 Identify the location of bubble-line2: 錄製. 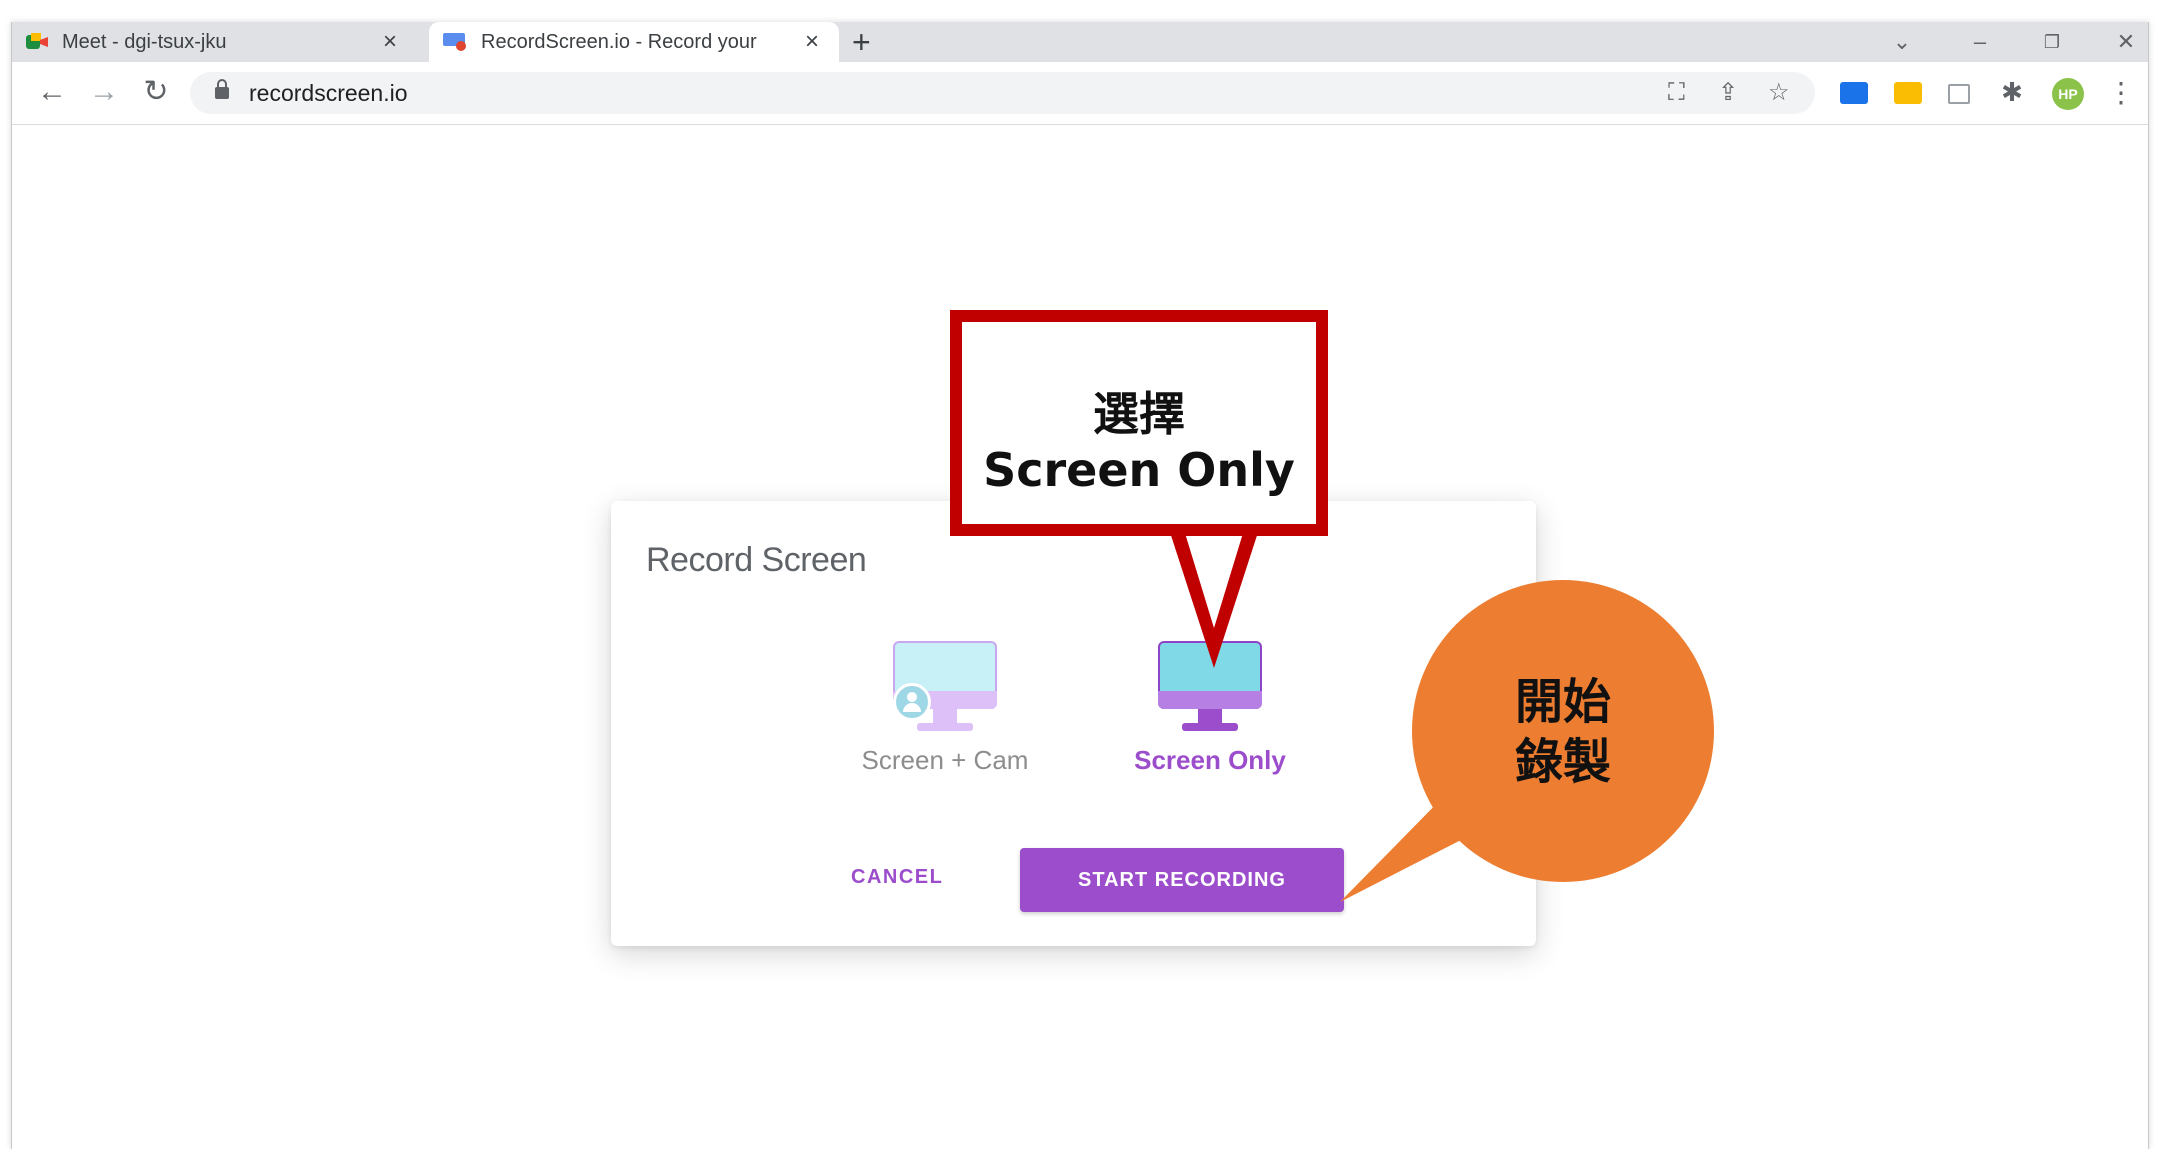
(1562, 762).